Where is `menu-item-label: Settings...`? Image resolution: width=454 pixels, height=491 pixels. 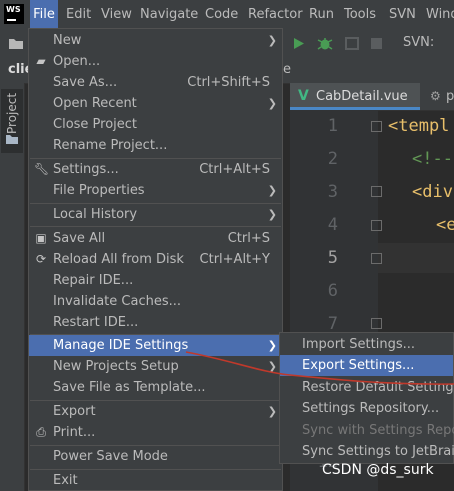 menu-item-label: Settings... is located at coordinates (86, 169).